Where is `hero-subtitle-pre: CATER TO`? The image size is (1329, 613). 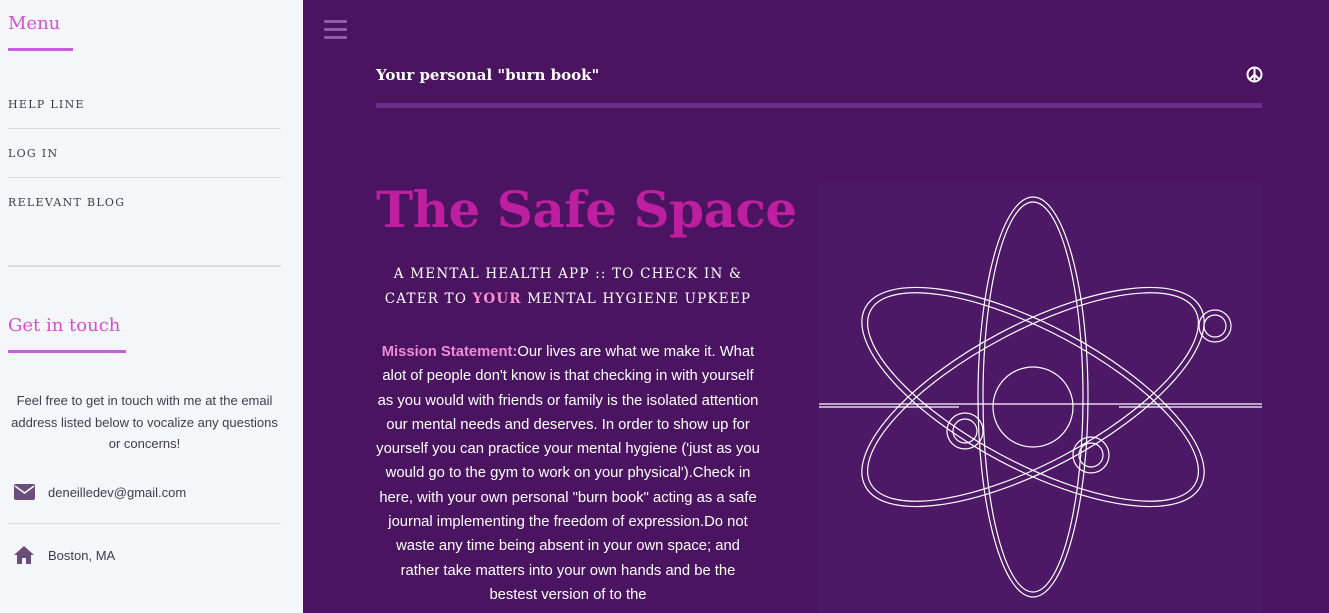
hero-subtitle-pre: CATER TO is located at coordinates (428, 299).